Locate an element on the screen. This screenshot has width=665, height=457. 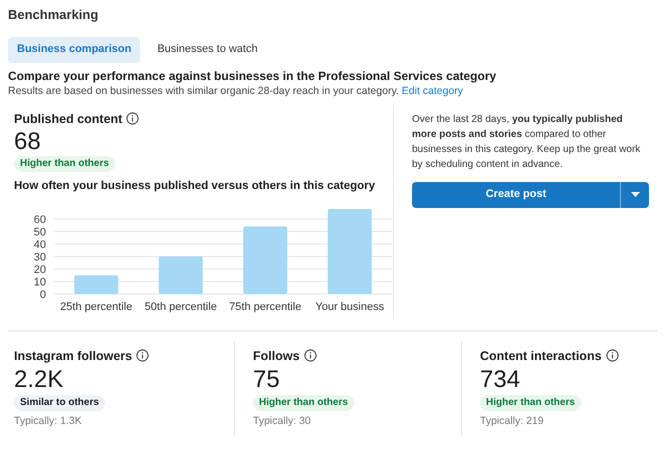
axis-label: 30 is located at coordinates (40, 257).